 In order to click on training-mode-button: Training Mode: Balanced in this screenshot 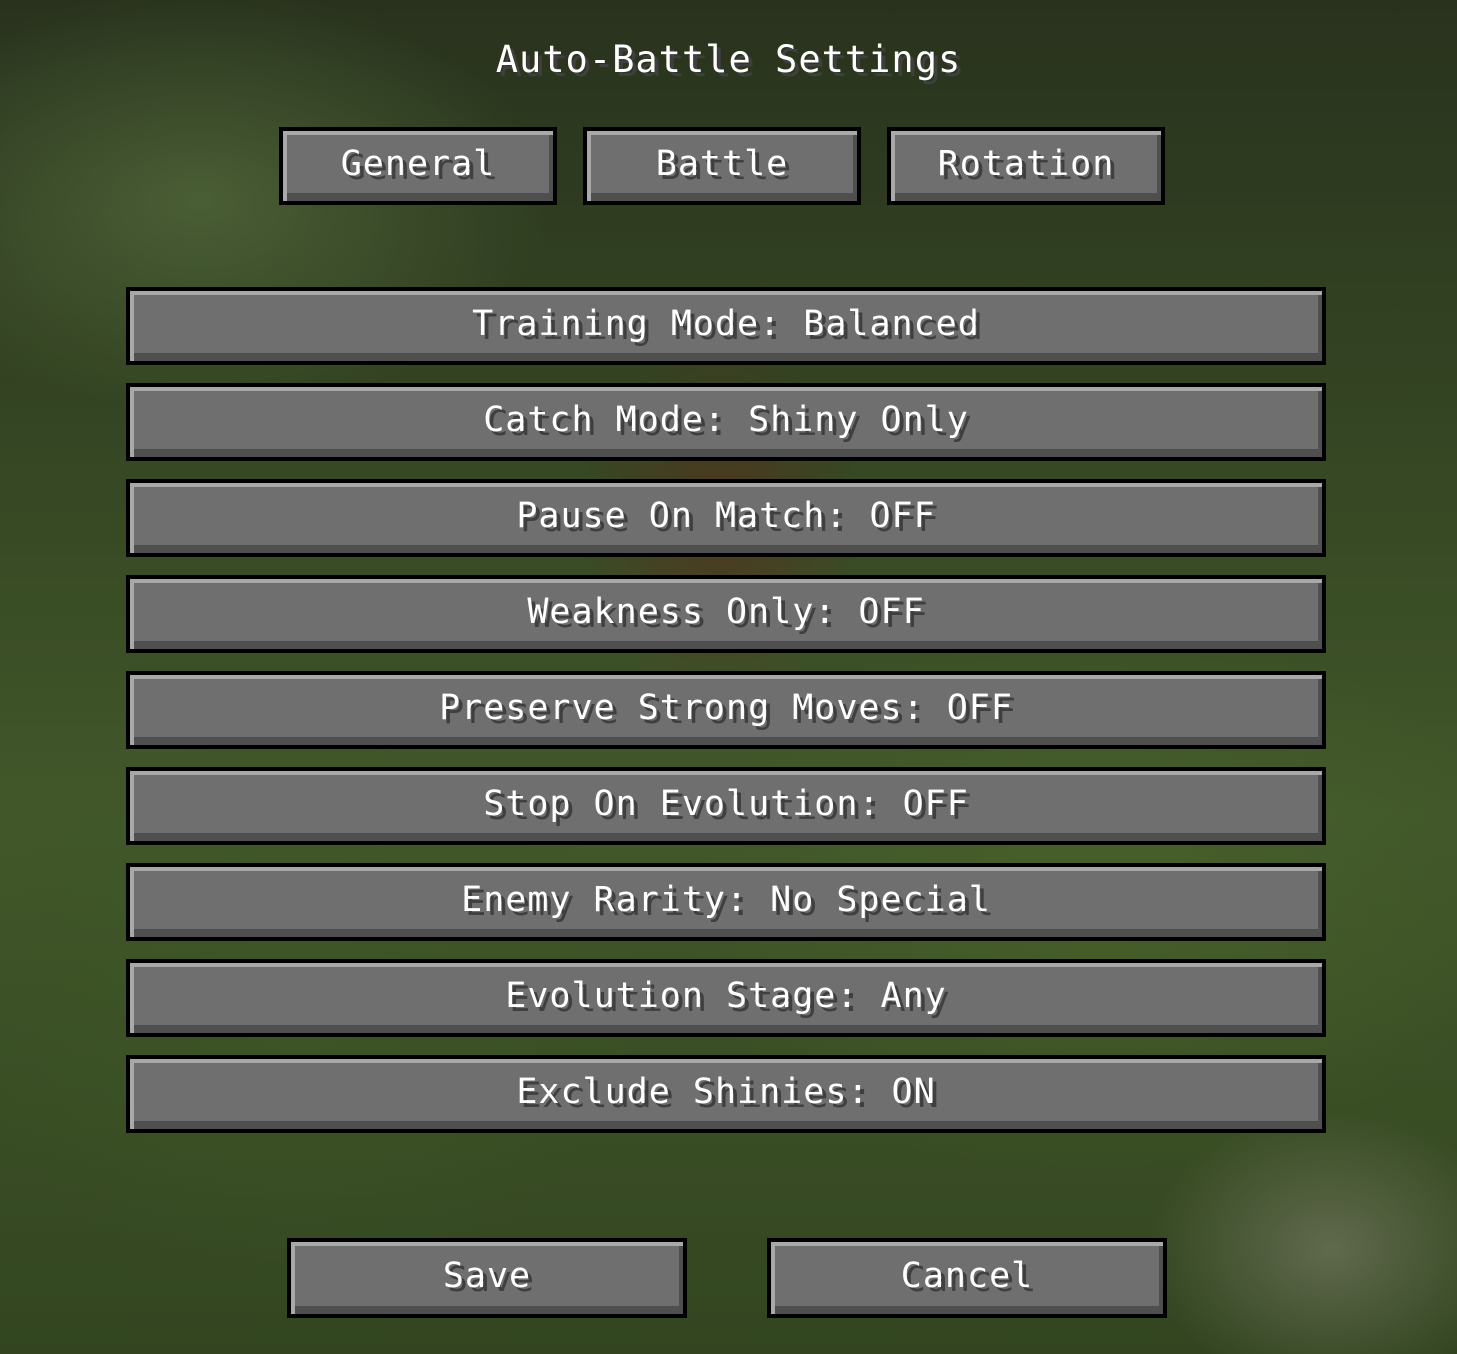, I will do `click(726, 326)`.